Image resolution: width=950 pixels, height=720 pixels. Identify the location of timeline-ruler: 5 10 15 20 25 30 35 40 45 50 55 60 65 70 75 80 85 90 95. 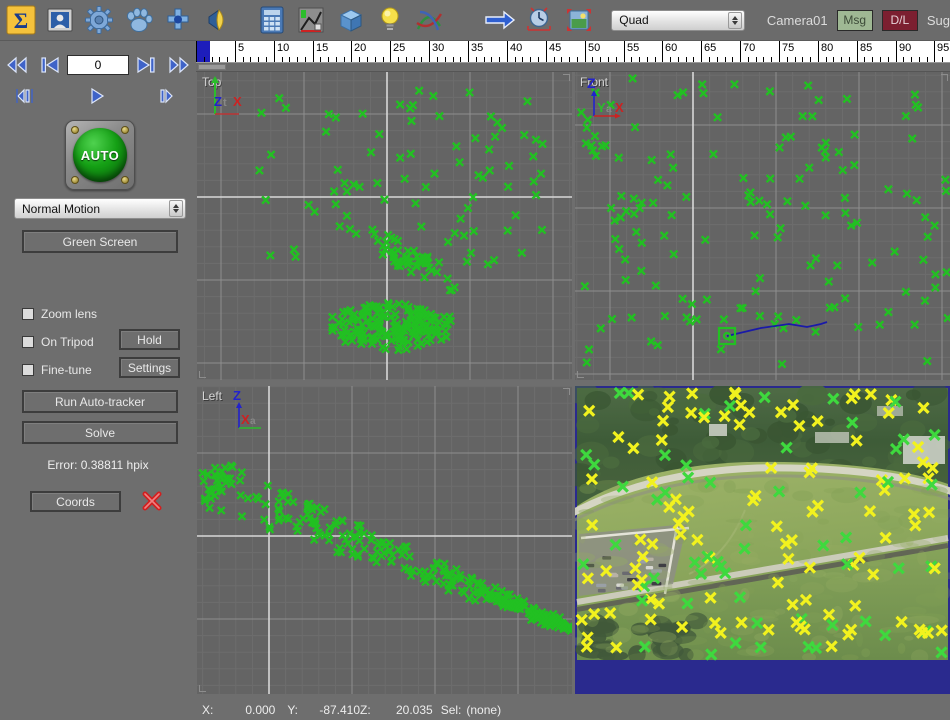
(573, 52).